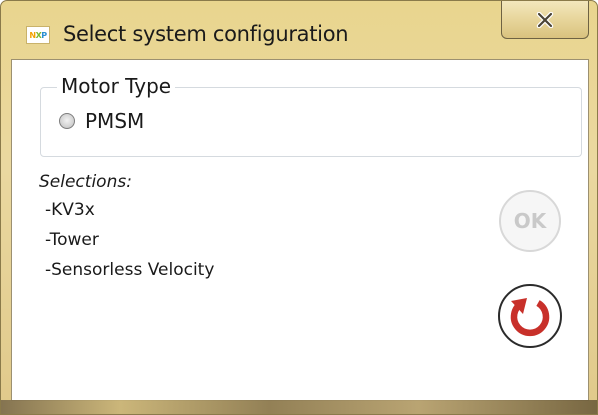 The image size is (598, 415). I want to click on window-title: Select system configuration, so click(206, 34).